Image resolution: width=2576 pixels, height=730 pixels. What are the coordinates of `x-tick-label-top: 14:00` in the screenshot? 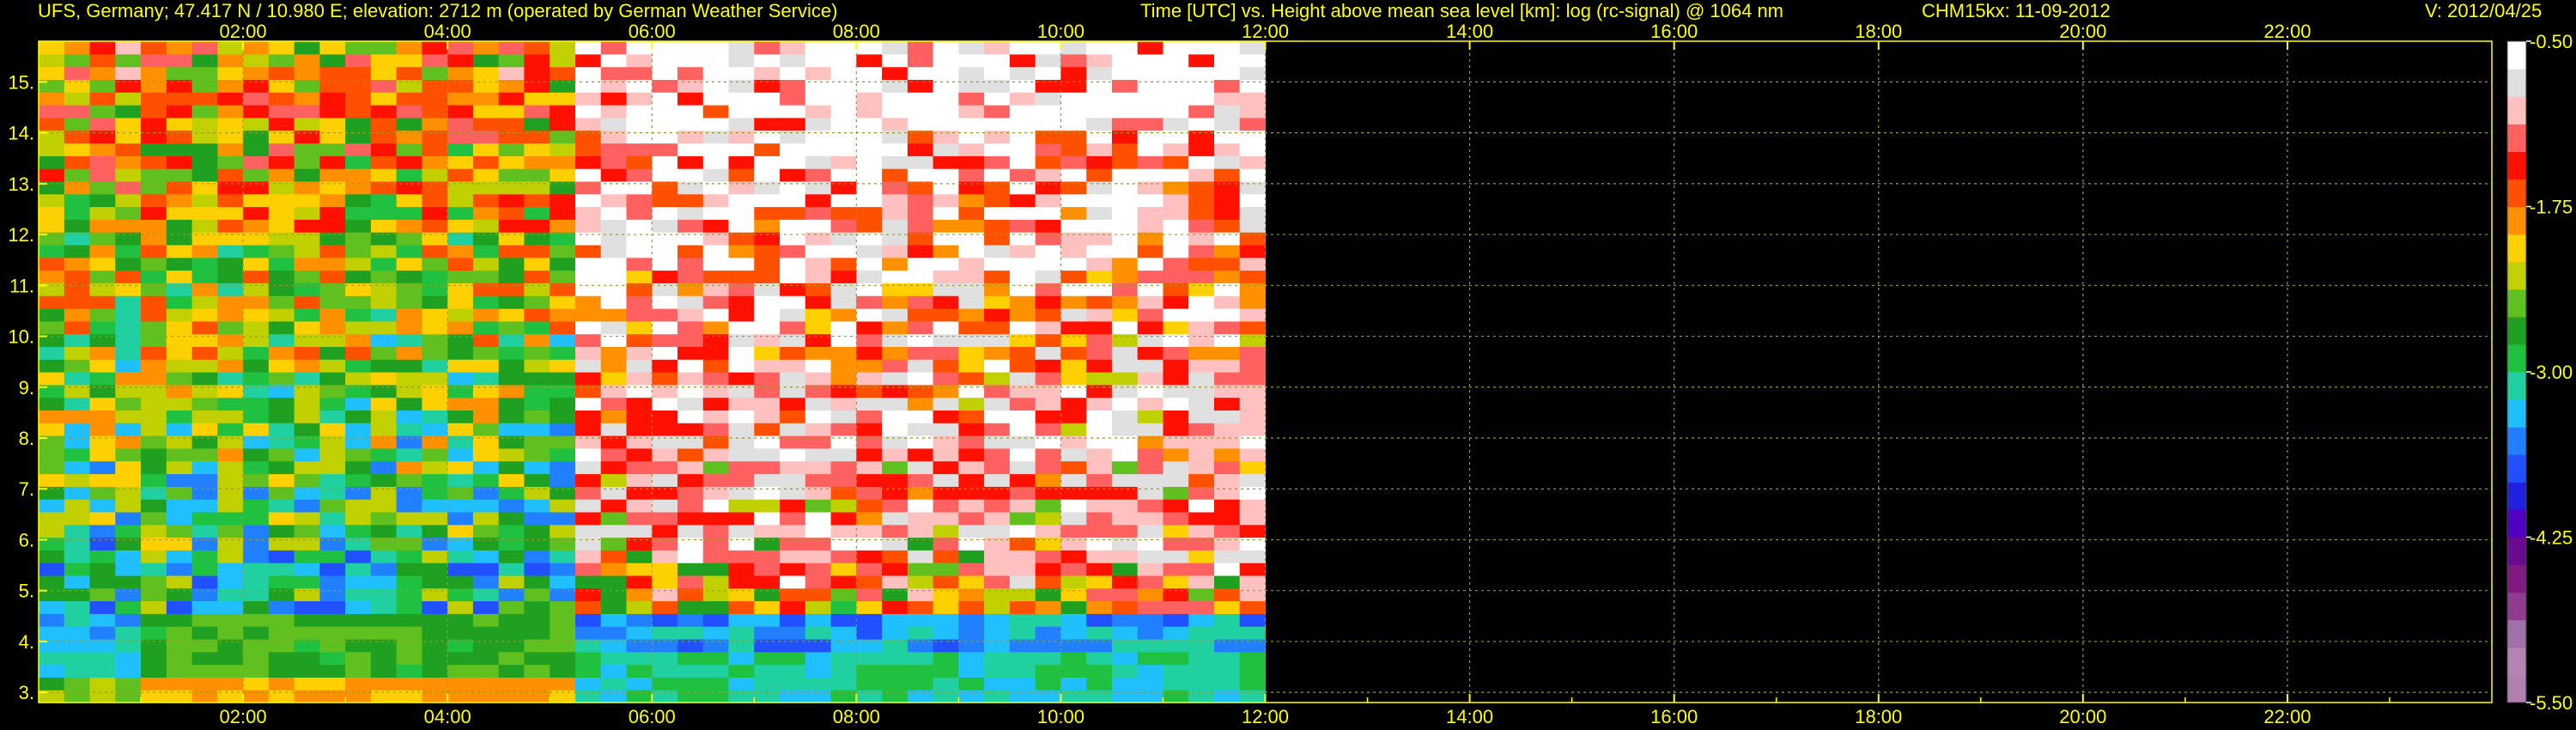 It's located at (1470, 31).